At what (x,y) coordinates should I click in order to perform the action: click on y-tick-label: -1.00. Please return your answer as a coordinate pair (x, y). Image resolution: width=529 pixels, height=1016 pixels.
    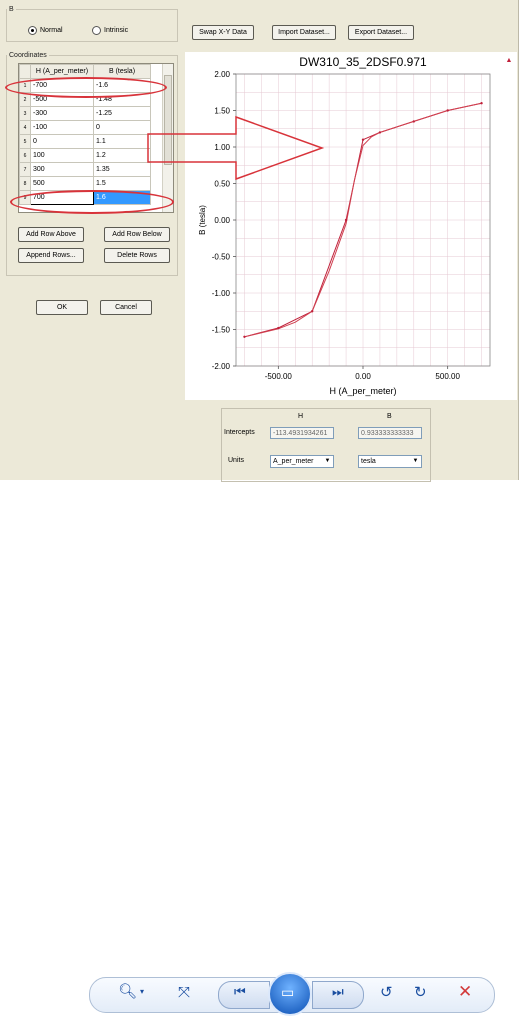
    Looking at the image, I should click on (221, 293).